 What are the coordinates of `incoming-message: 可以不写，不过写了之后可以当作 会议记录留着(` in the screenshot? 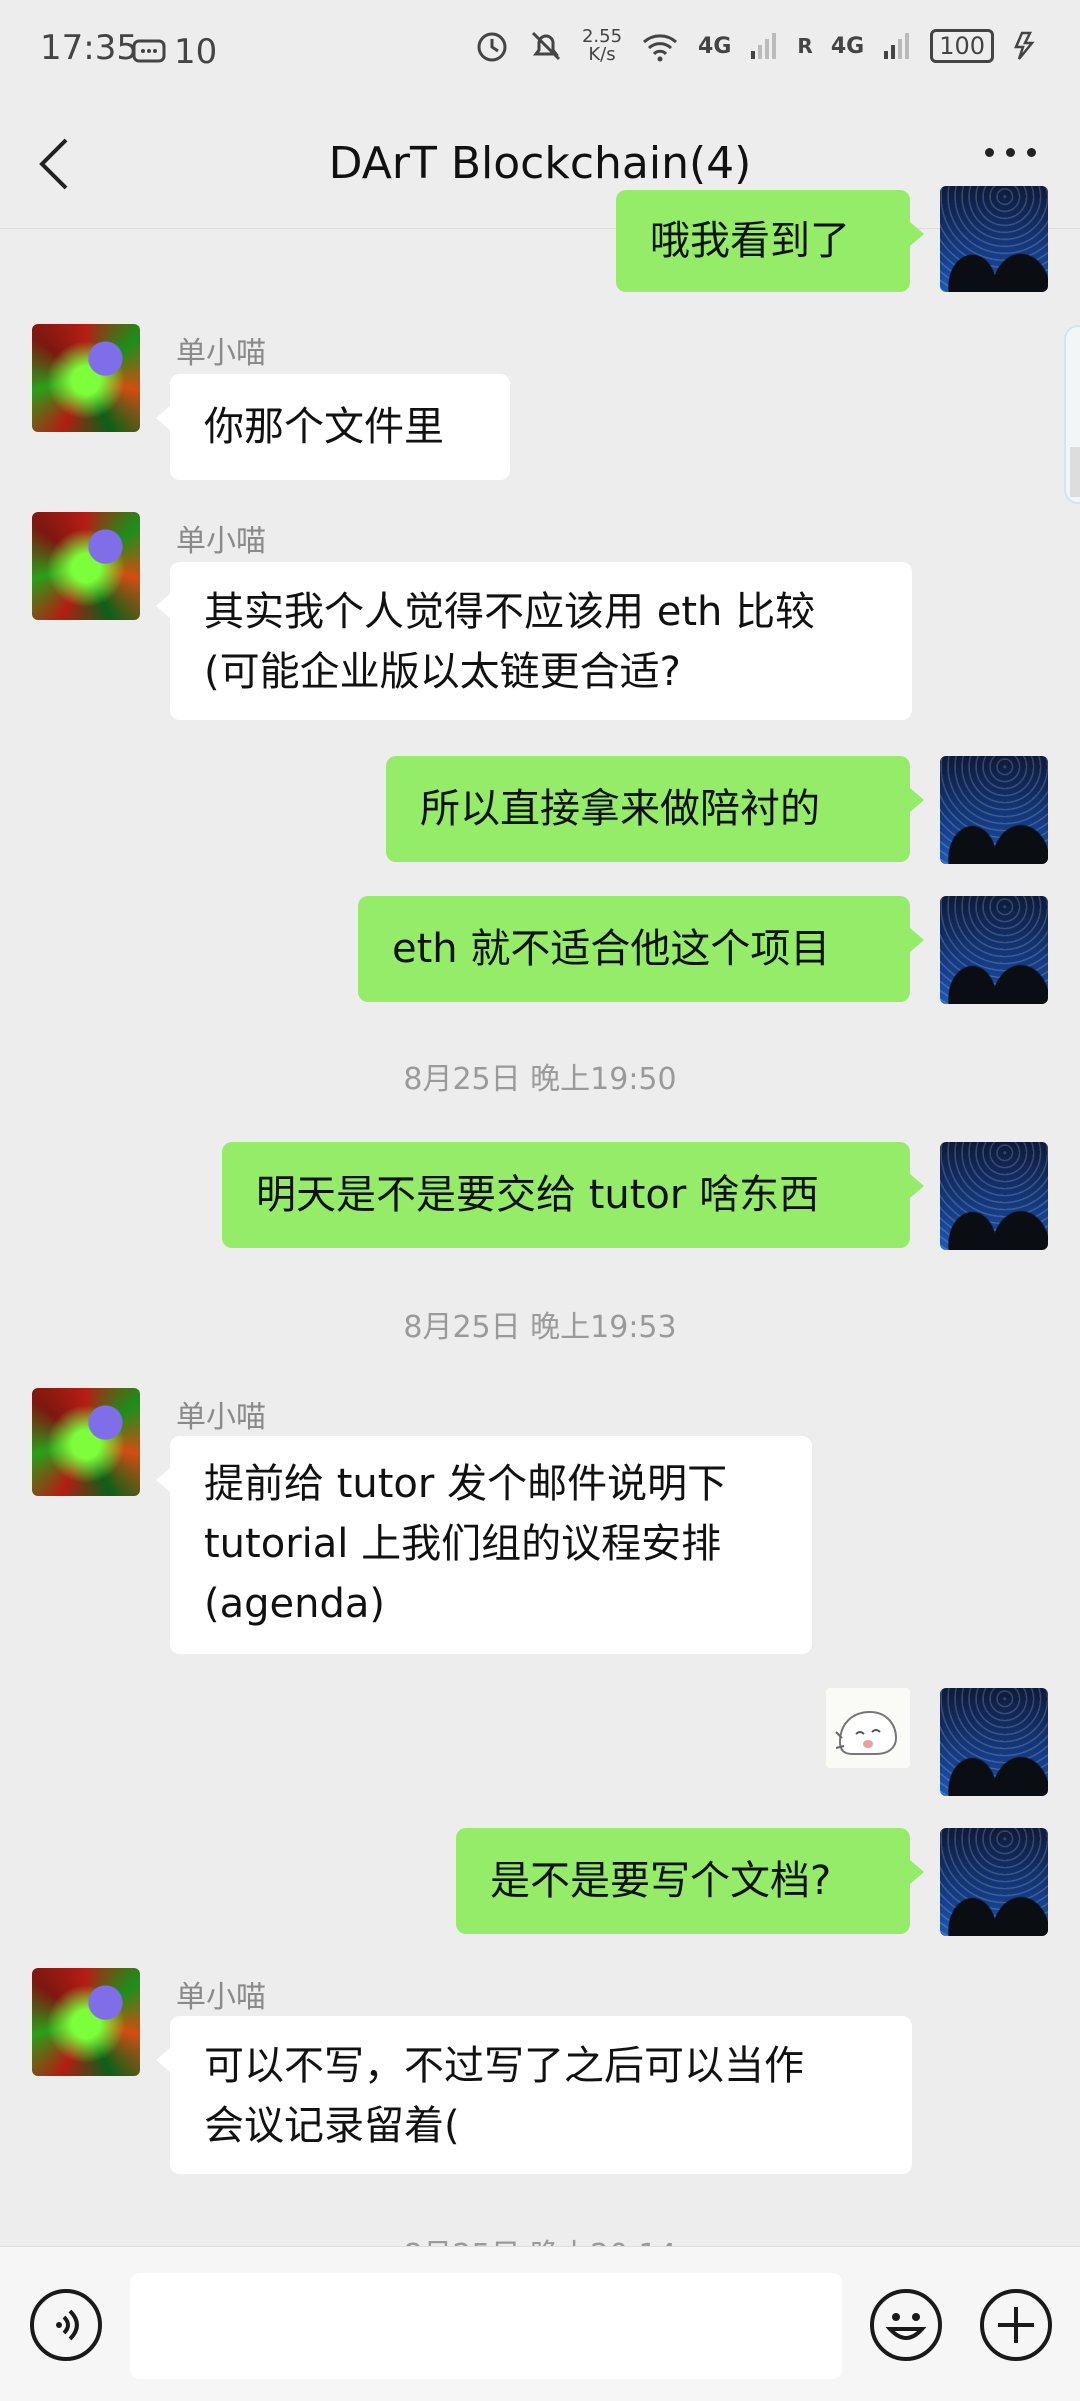 It's located at (534, 2095).